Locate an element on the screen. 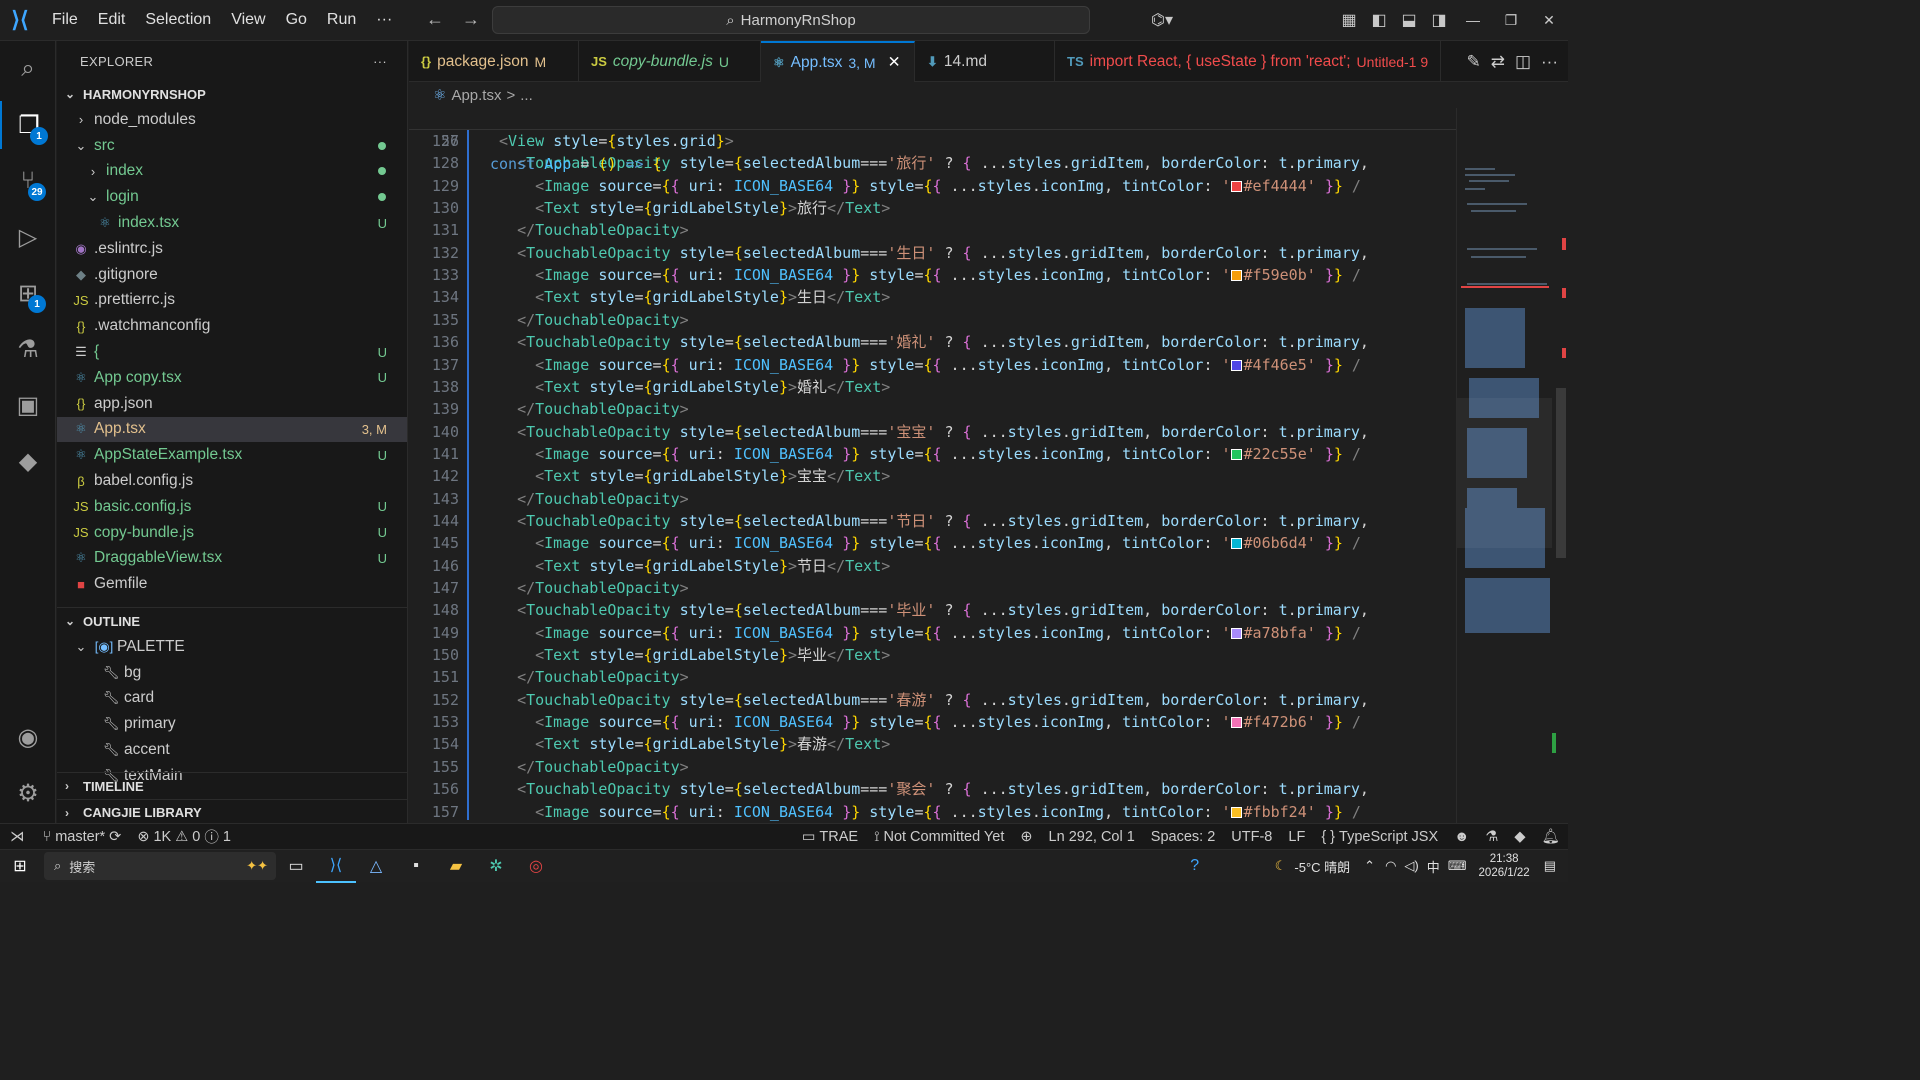  file-tree-item: JS basic.config.js U is located at coordinates (232, 507).